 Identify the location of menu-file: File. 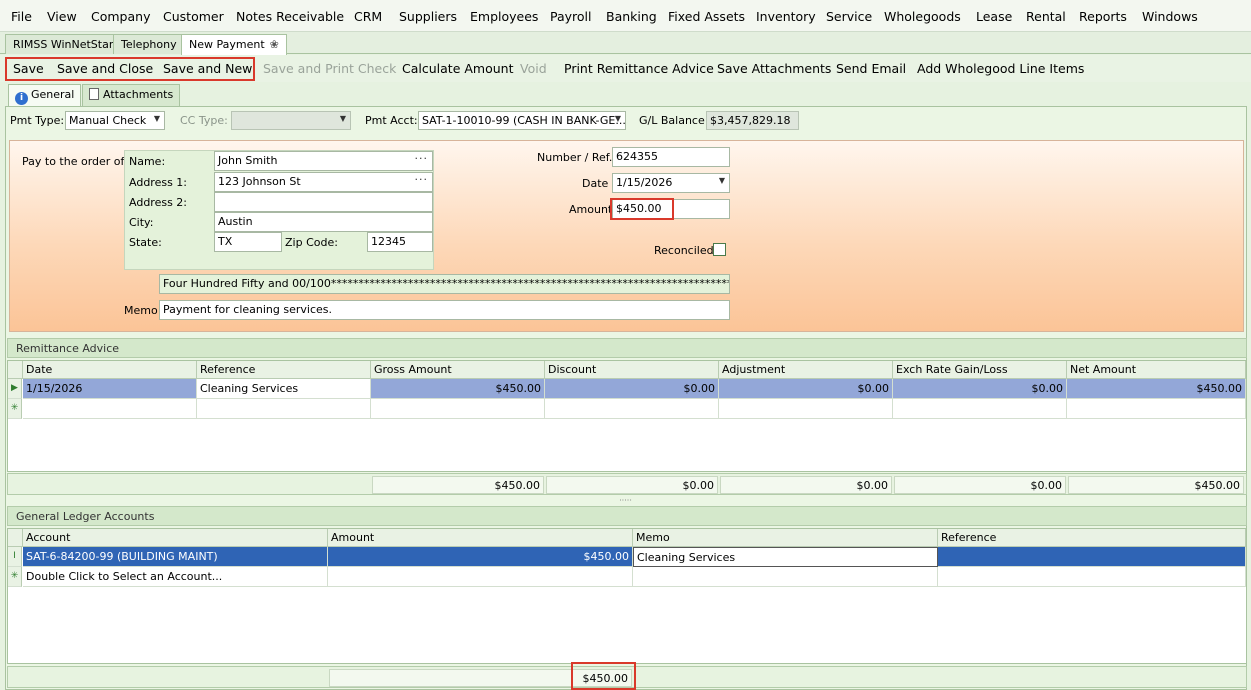
(21, 16).